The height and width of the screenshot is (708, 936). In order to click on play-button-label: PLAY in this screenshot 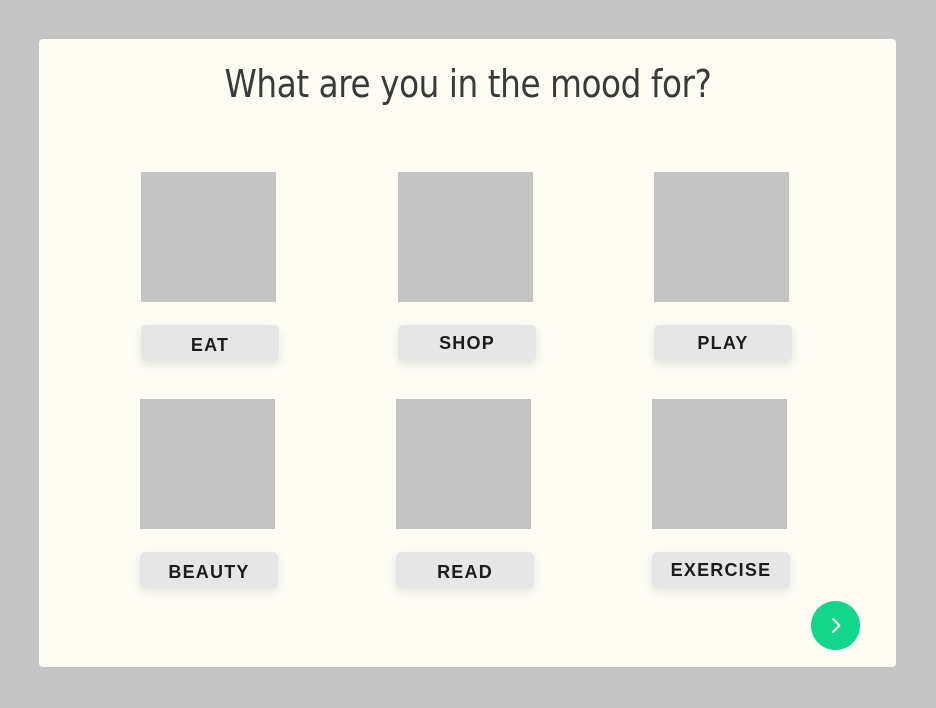, I will do `click(723, 343)`.